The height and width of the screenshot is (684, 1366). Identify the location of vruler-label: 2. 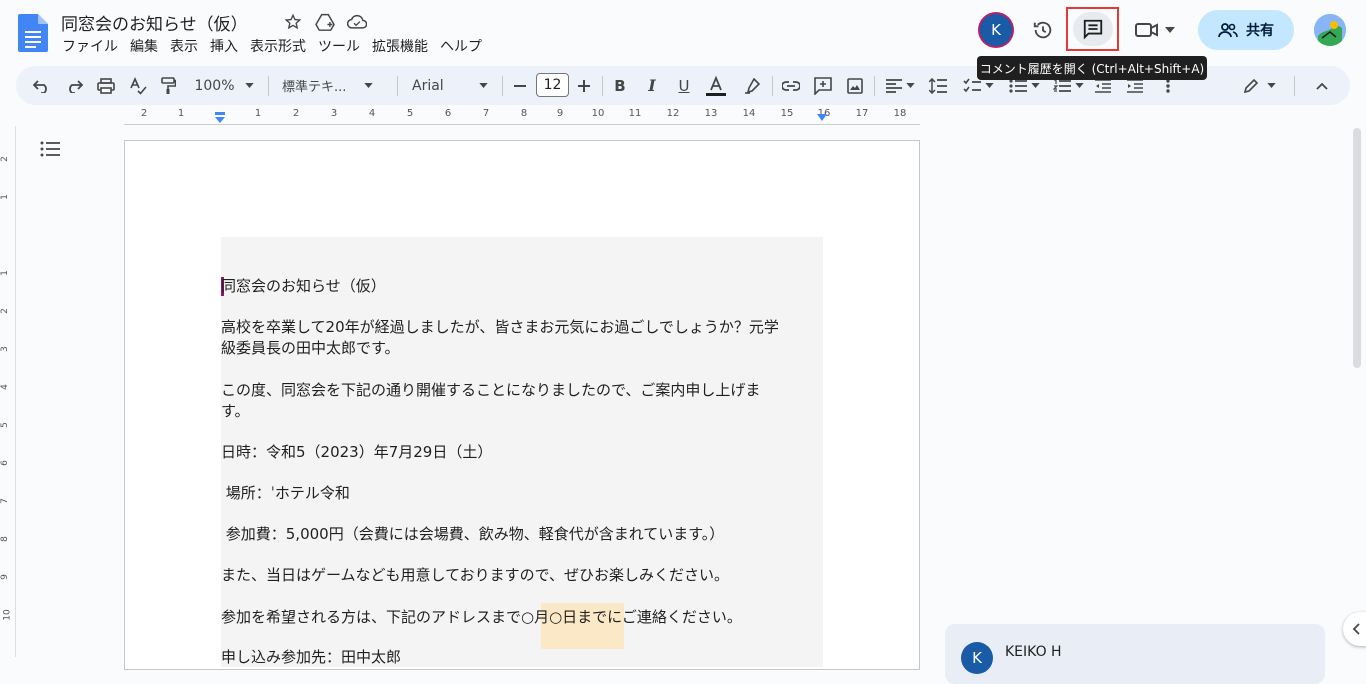
(5, 159).